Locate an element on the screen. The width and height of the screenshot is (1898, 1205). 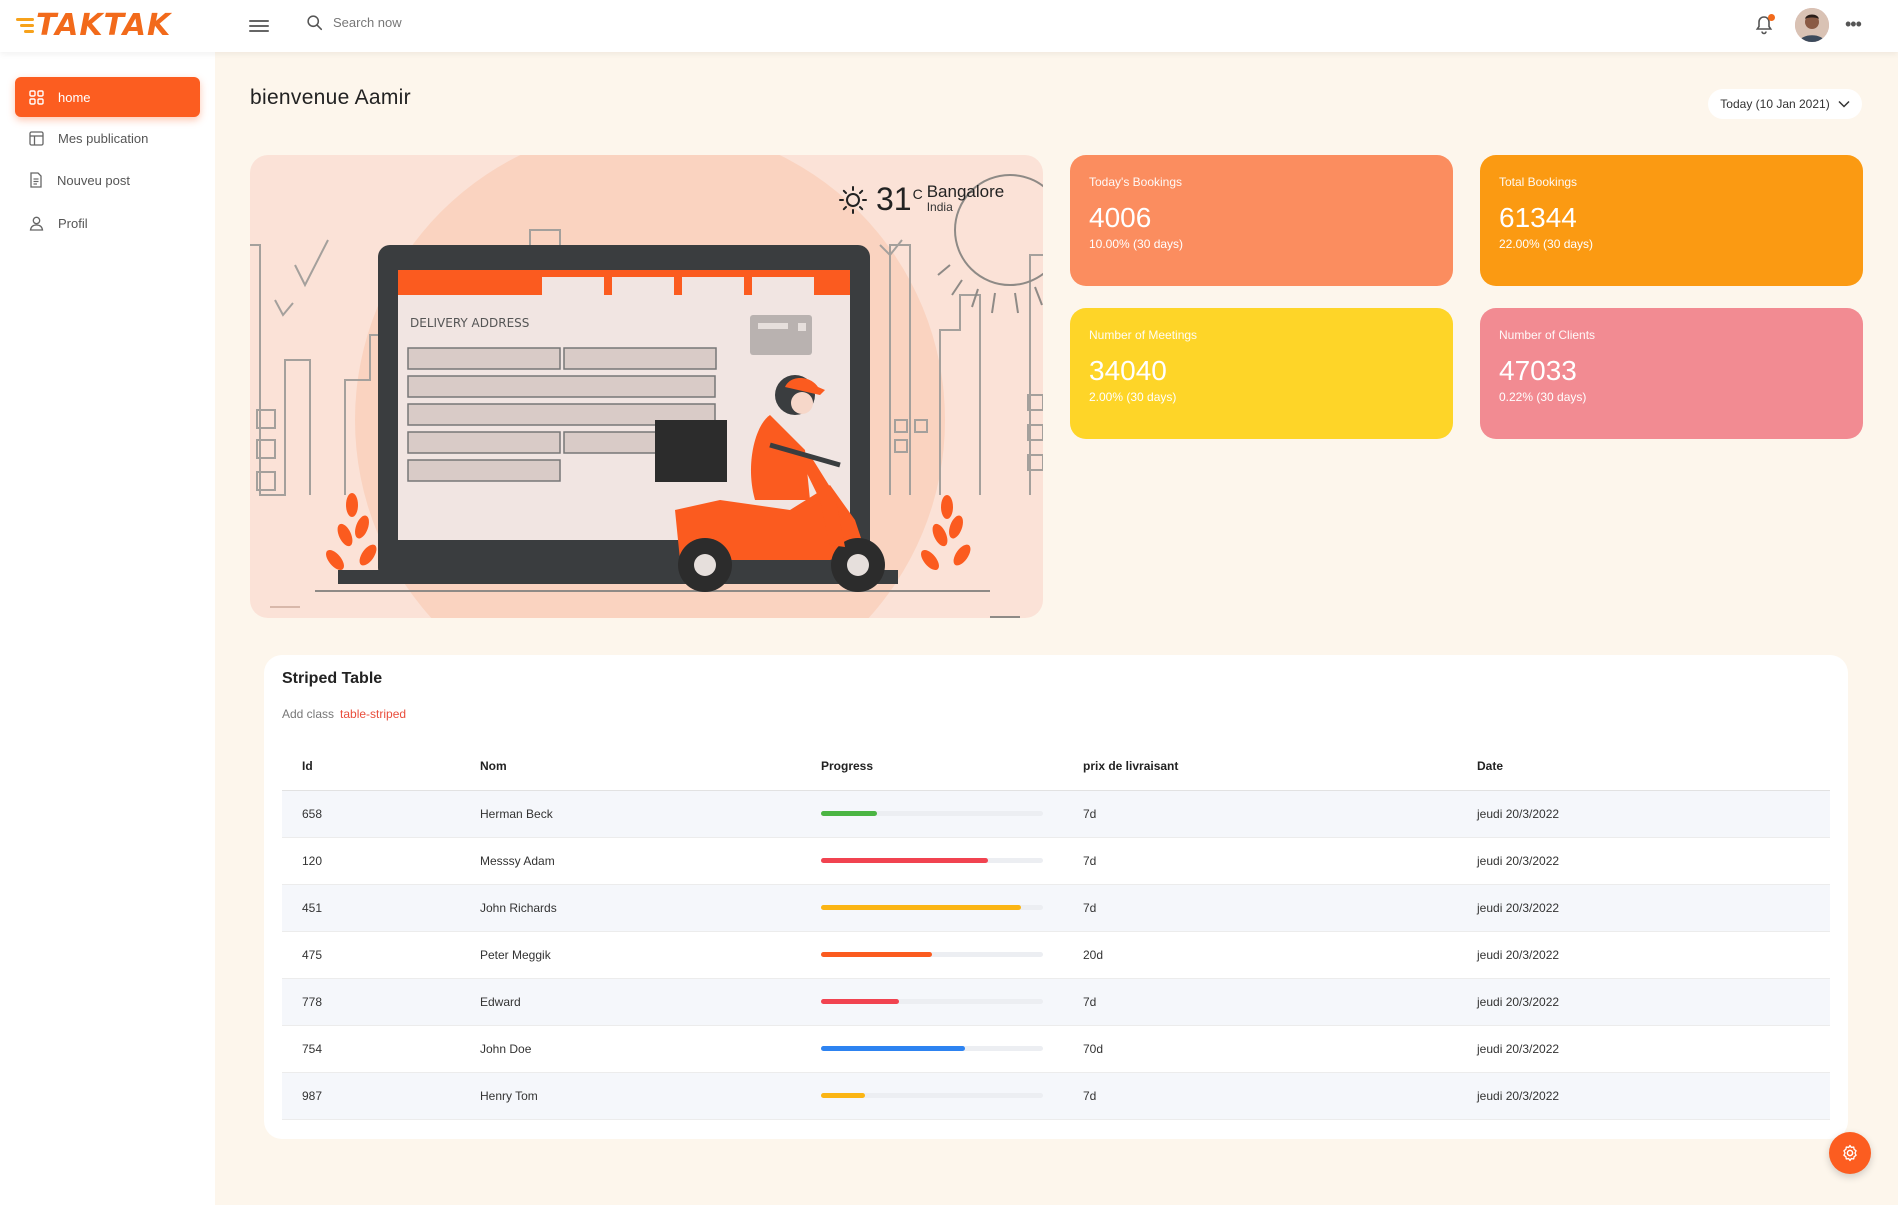
column-header-id: Id is located at coordinates (371, 767).